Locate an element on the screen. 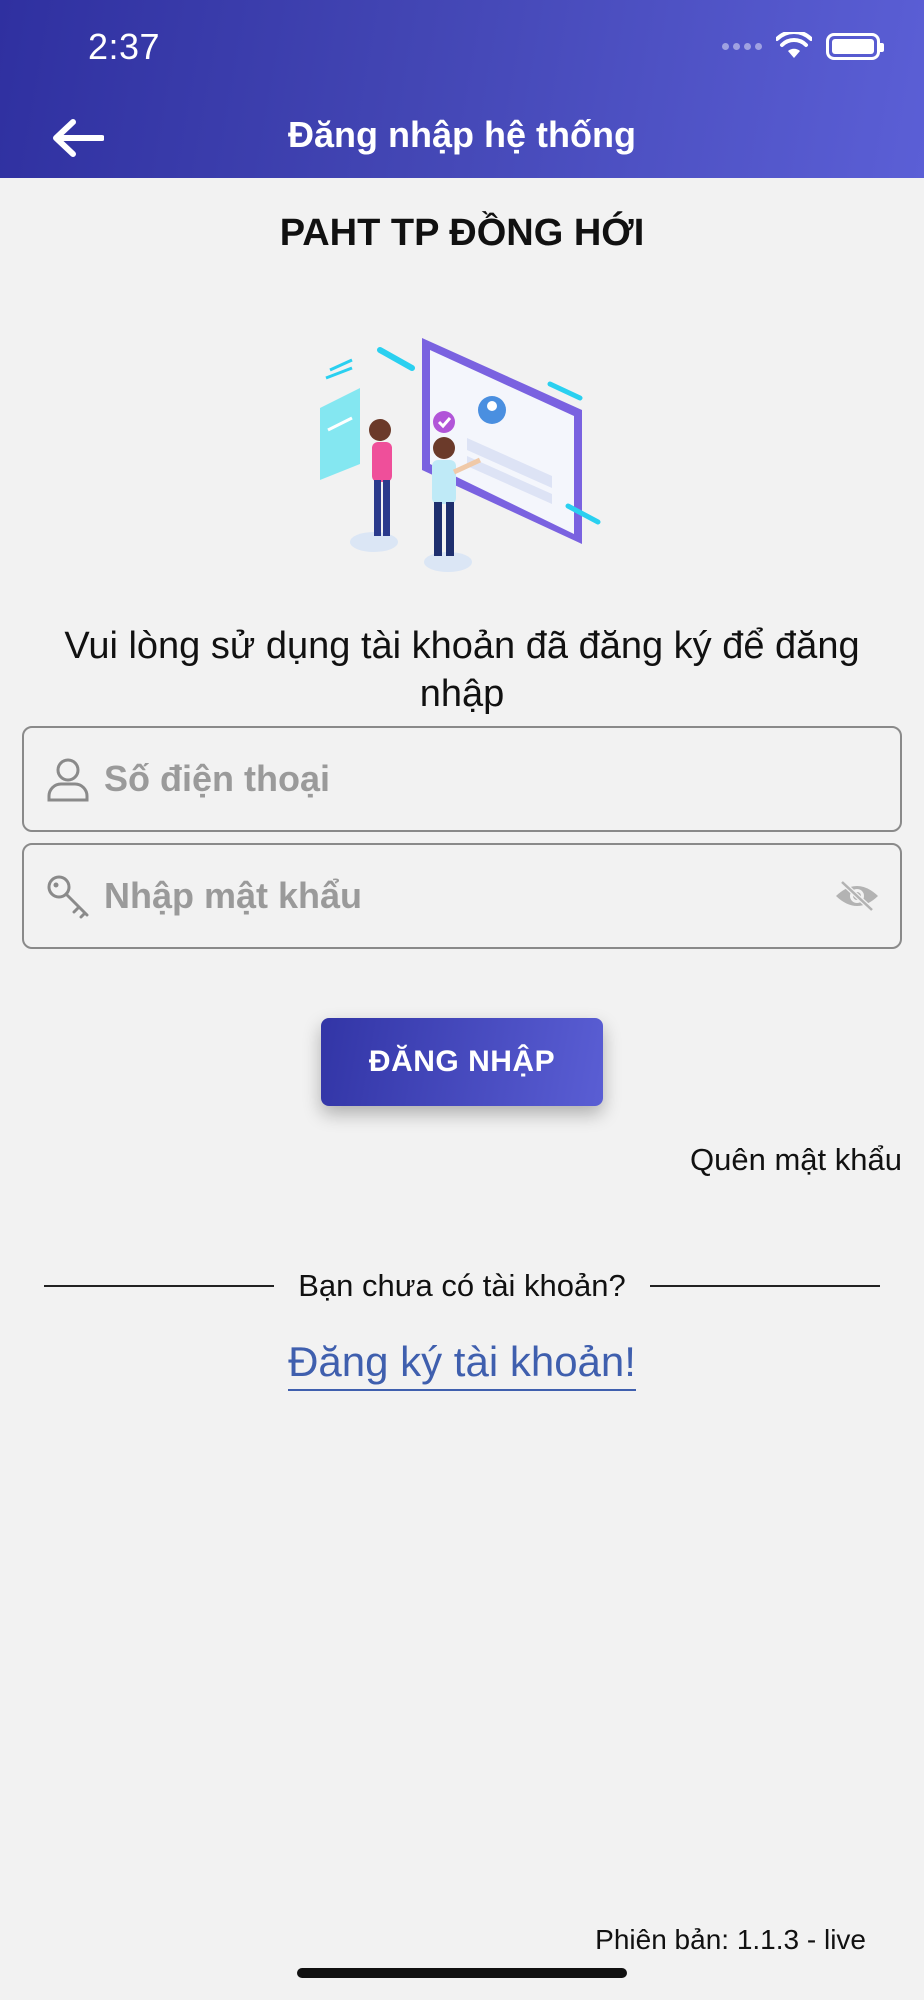 The height and width of the screenshot is (2000, 924). register-link-container: Đăng ký tài khoản! is located at coordinates (462, 1364).